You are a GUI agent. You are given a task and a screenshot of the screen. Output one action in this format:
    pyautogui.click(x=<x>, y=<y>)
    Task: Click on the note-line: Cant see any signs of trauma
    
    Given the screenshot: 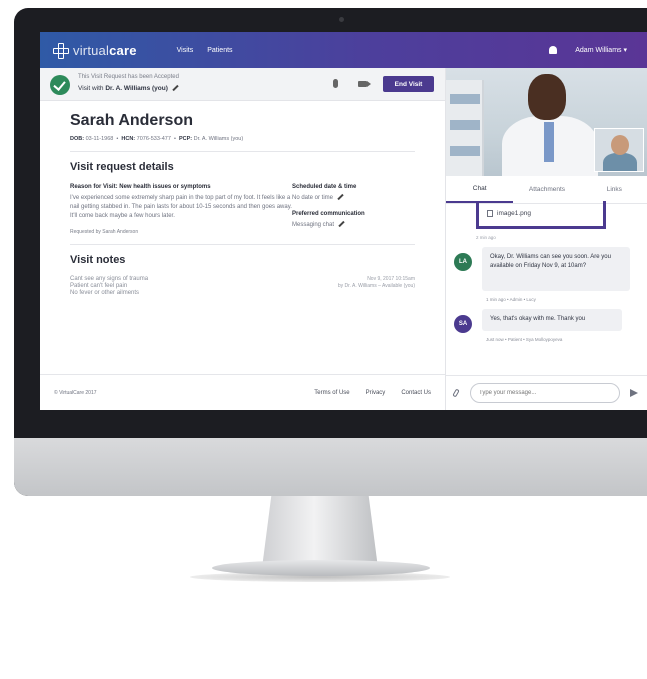 What is the action you would take?
    pyautogui.click(x=109, y=279)
    